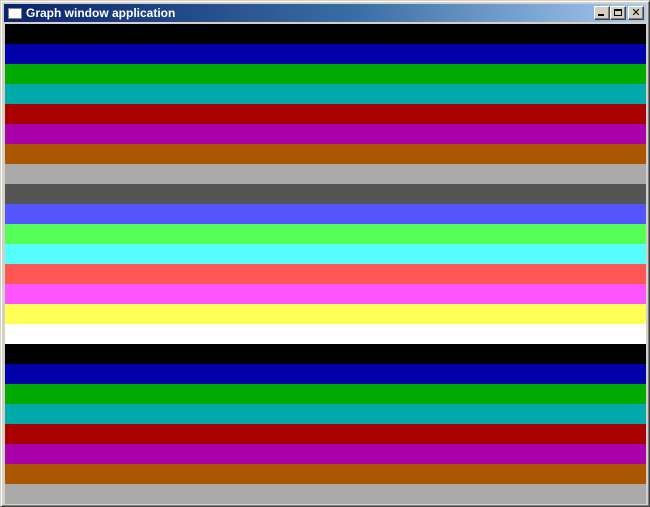 The image size is (650, 507). I want to click on maximize-button, so click(618, 13).